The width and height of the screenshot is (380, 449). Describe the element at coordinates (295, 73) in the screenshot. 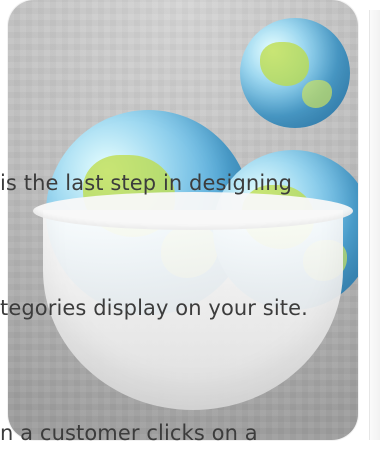

I see `globe-icon-top` at that location.